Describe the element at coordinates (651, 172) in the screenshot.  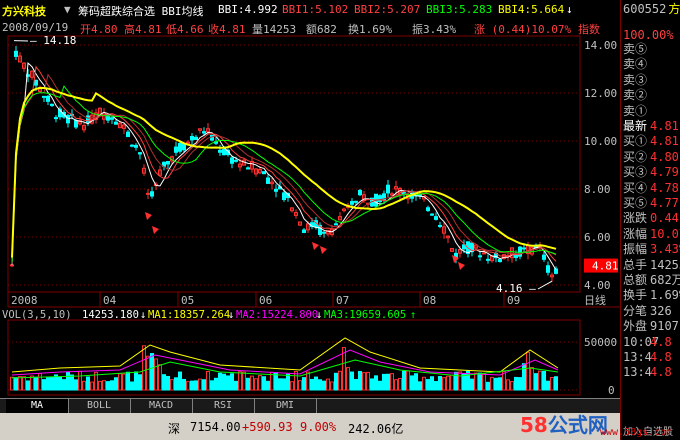
I see `quote-row: 买③ 4.79` at that location.